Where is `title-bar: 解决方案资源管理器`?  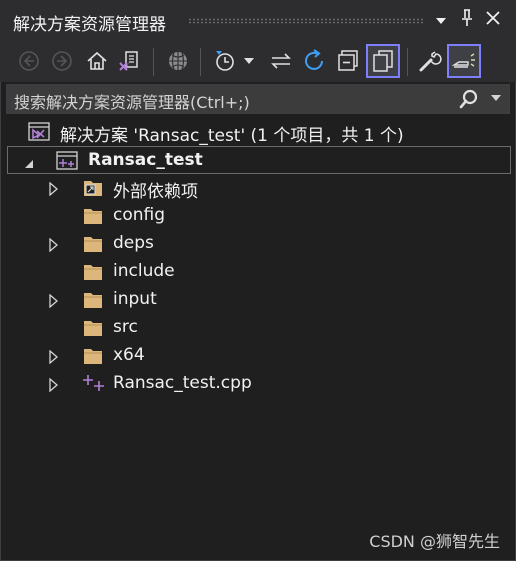
title-bar: 解决方案资源管理器 is located at coordinates (258, 21).